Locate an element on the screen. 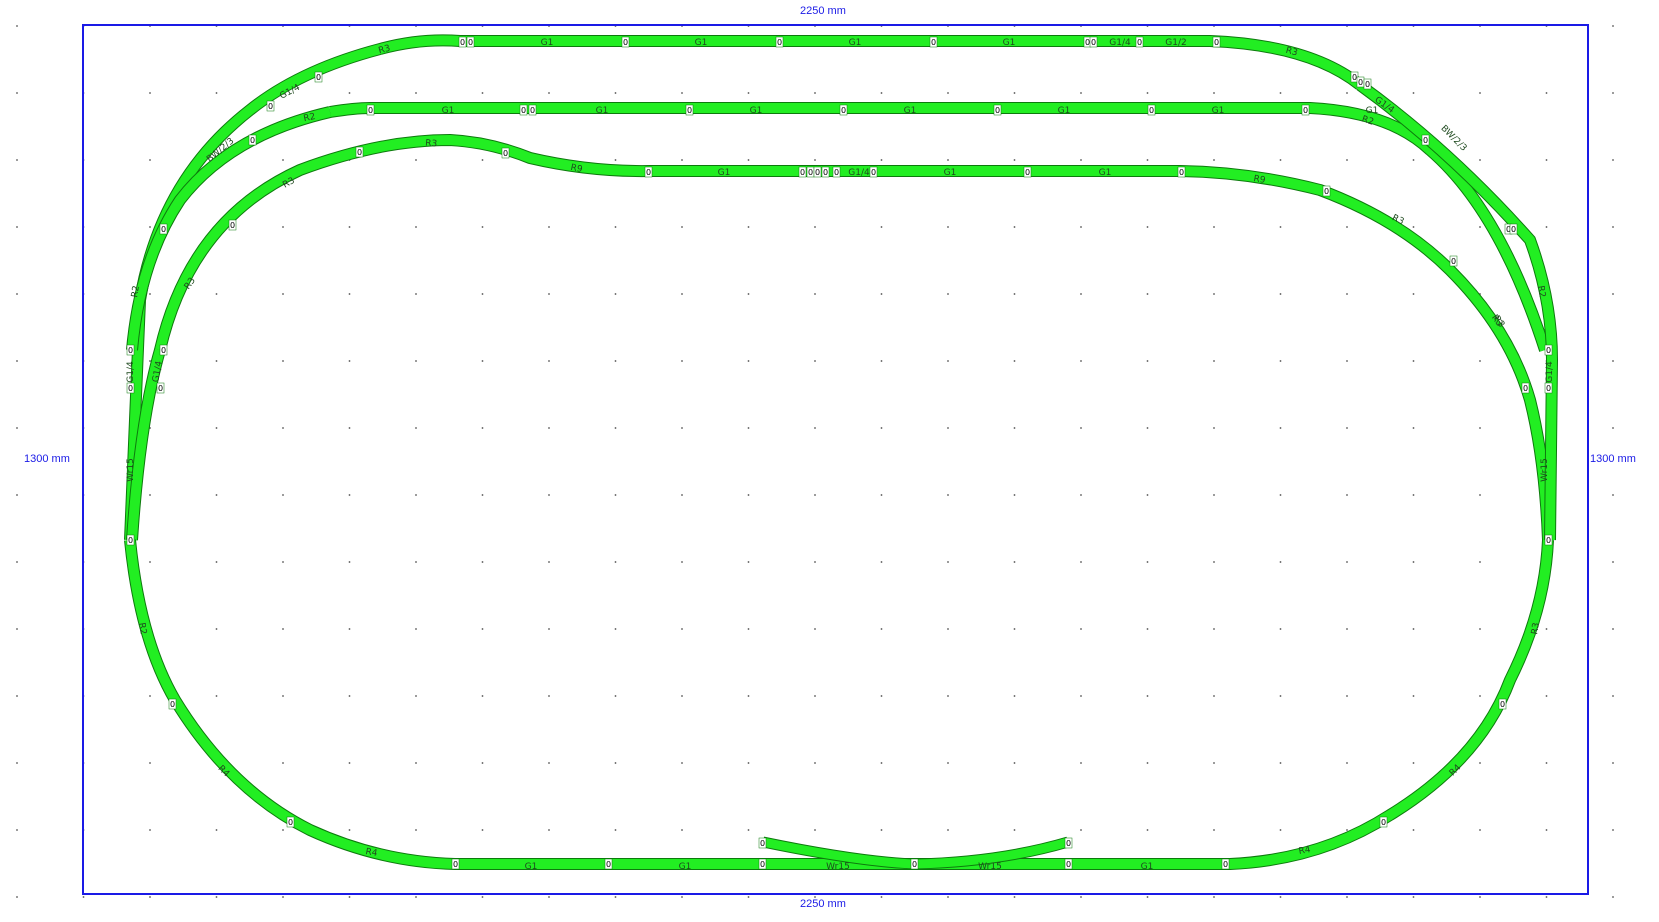  track-label-inner-top: R3 is located at coordinates (431, 144).